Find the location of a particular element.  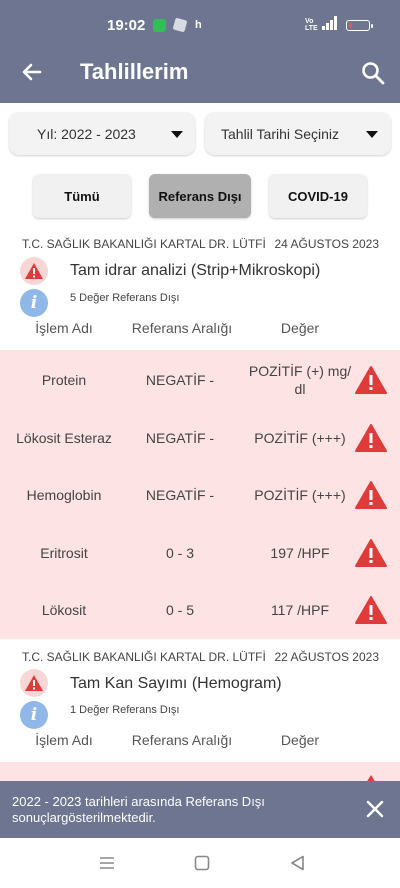

table-row: Lökosit Esteraz NEGATİF - POZİTİF (+++) is located at coordinates (200, 438).